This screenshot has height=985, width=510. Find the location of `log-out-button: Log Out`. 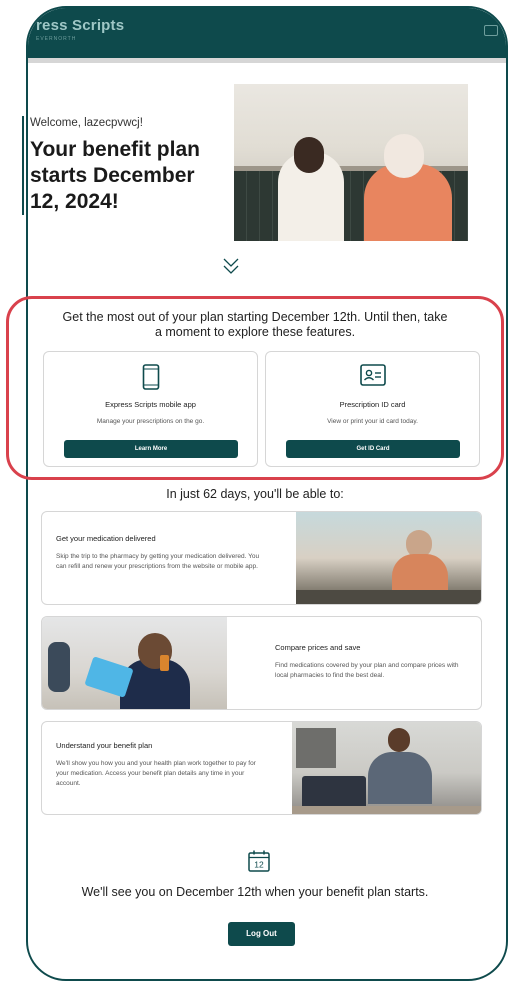

log-out-button: Log Out is located at coordinates (261, 934).